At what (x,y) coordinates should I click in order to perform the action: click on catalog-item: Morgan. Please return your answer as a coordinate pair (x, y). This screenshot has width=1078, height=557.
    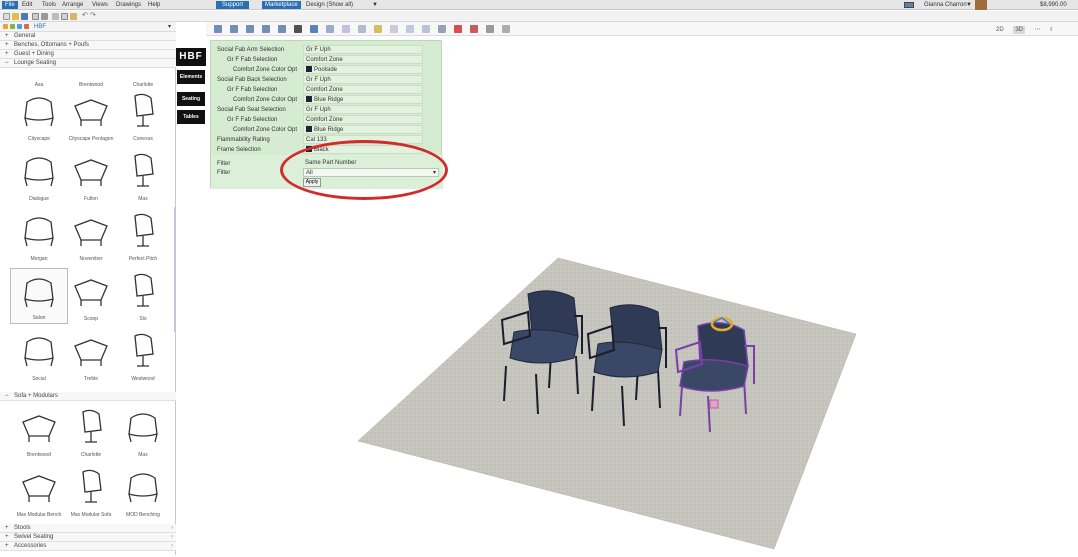
    Looking at the image, I should click on (39, 236).